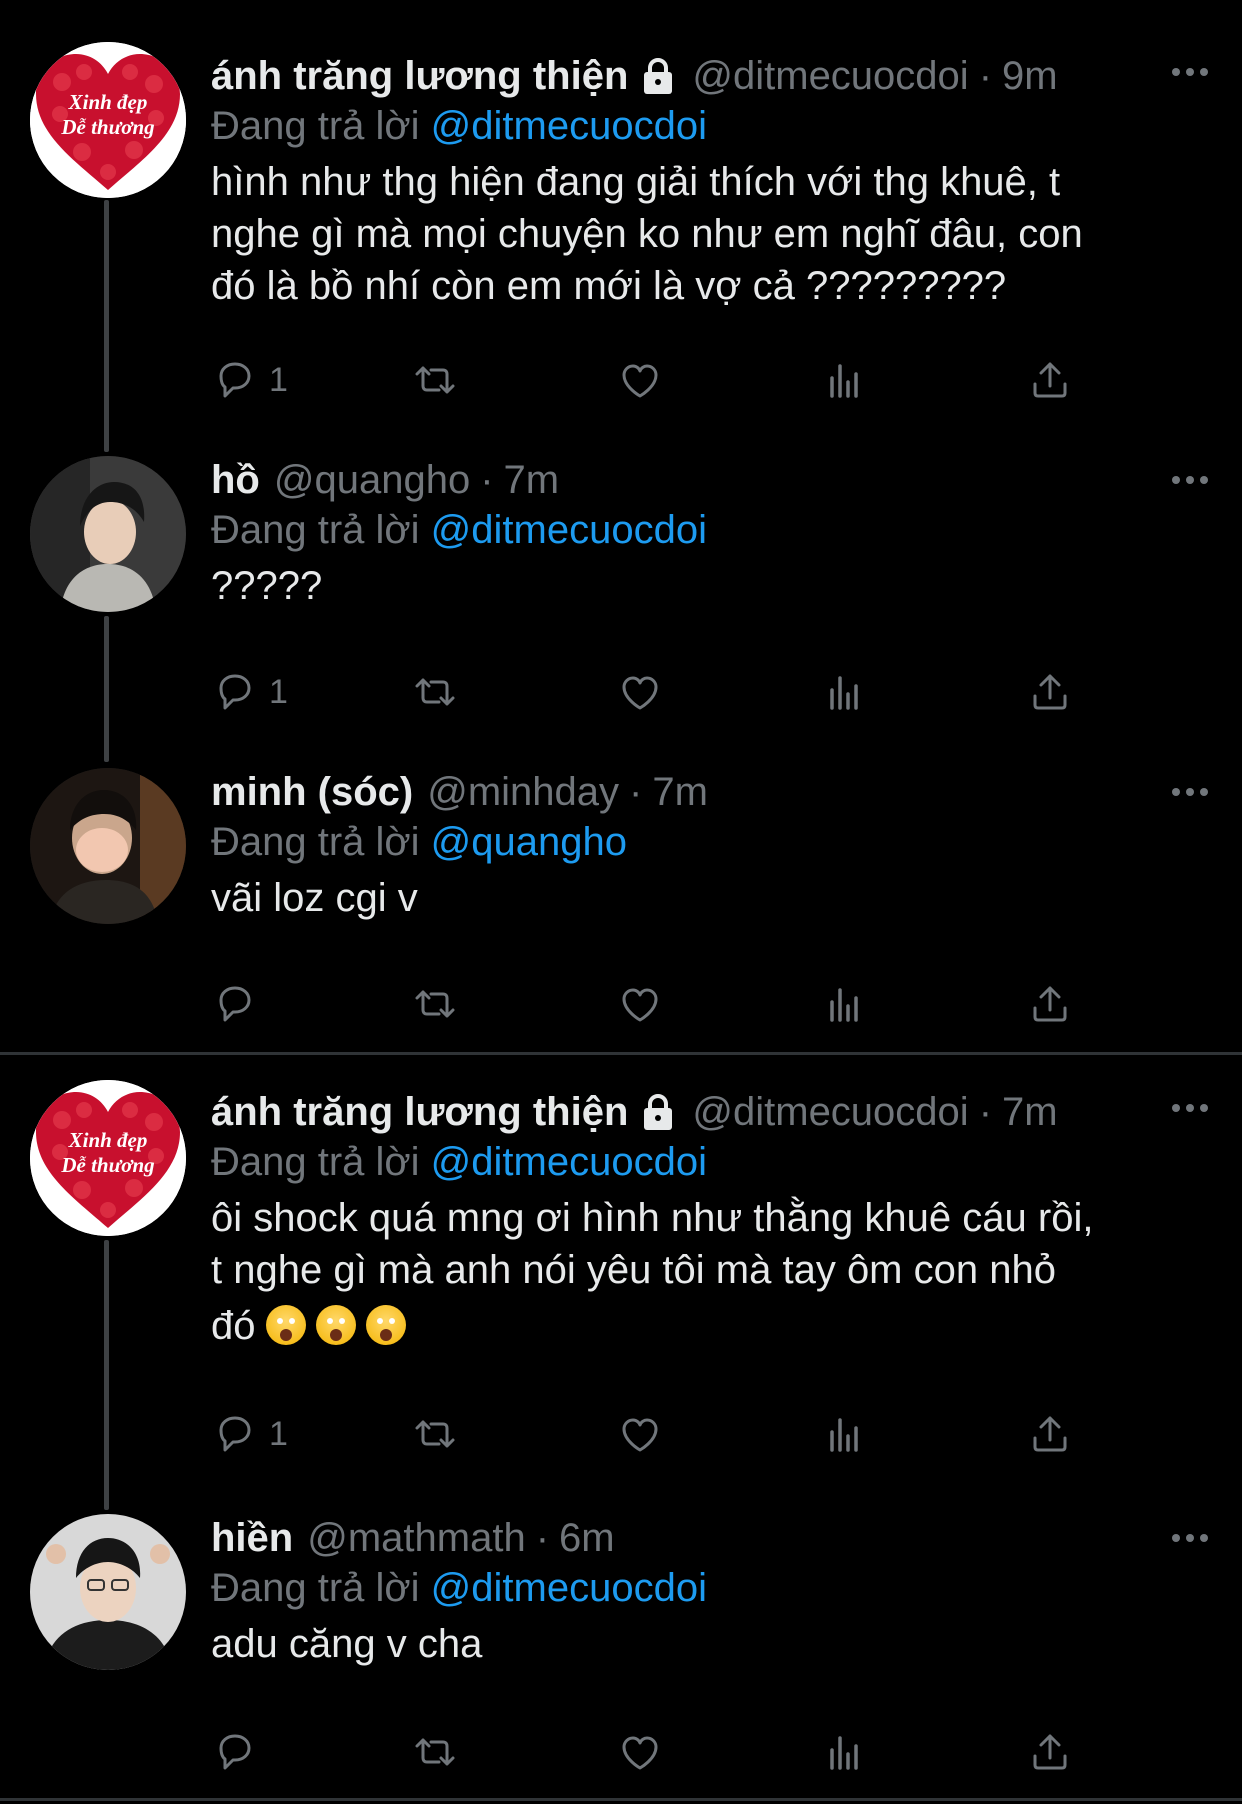 This screenshot has width=1242, height=1804. What do you see at coordinates (252, 1538) in the screenshot?
I see `display-name: hiền` at bounding box center [252, 1538].